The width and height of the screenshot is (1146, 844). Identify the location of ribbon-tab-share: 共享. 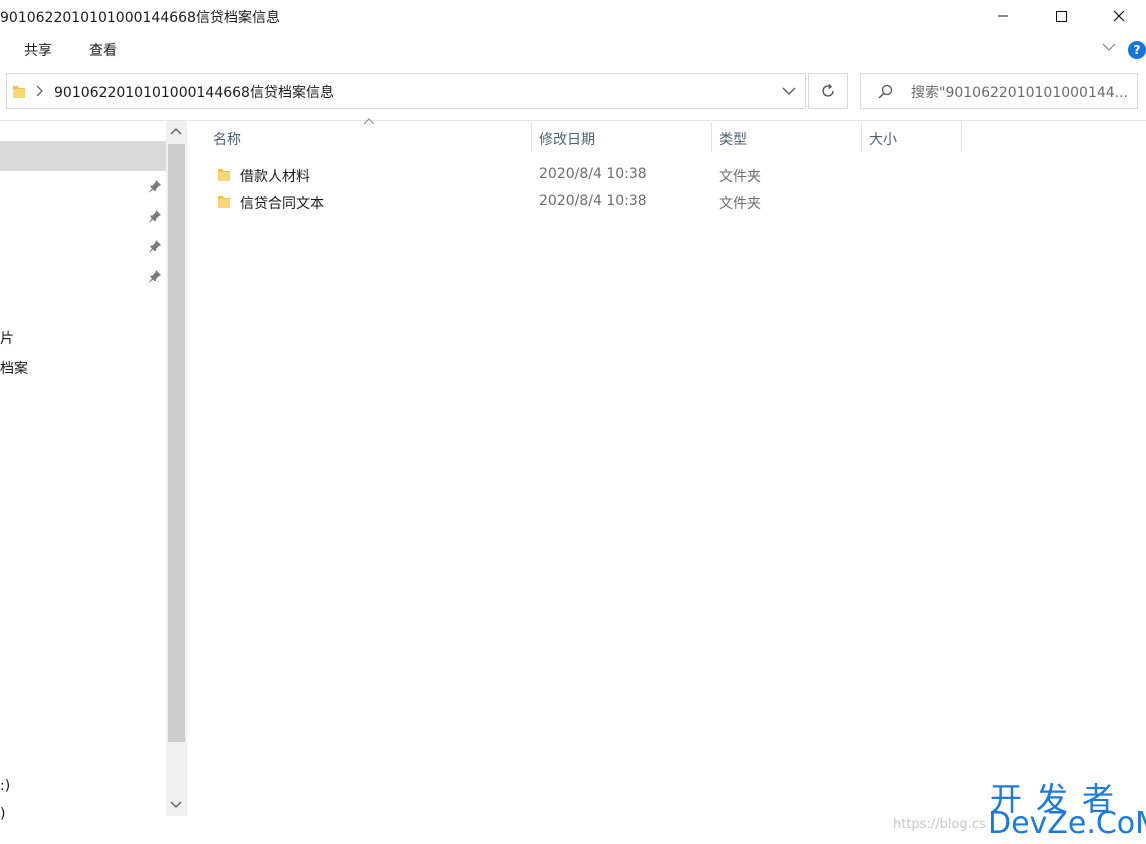
(38, 50).